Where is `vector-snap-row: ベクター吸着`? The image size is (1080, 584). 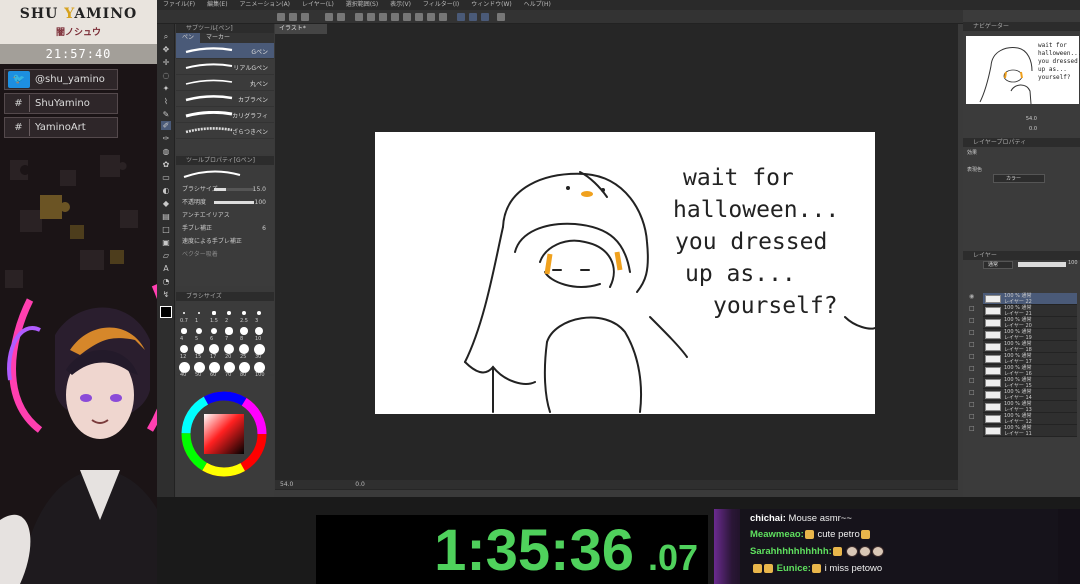 vector-snap-row: ベクター吸着 is located at coordinates (225, 254).